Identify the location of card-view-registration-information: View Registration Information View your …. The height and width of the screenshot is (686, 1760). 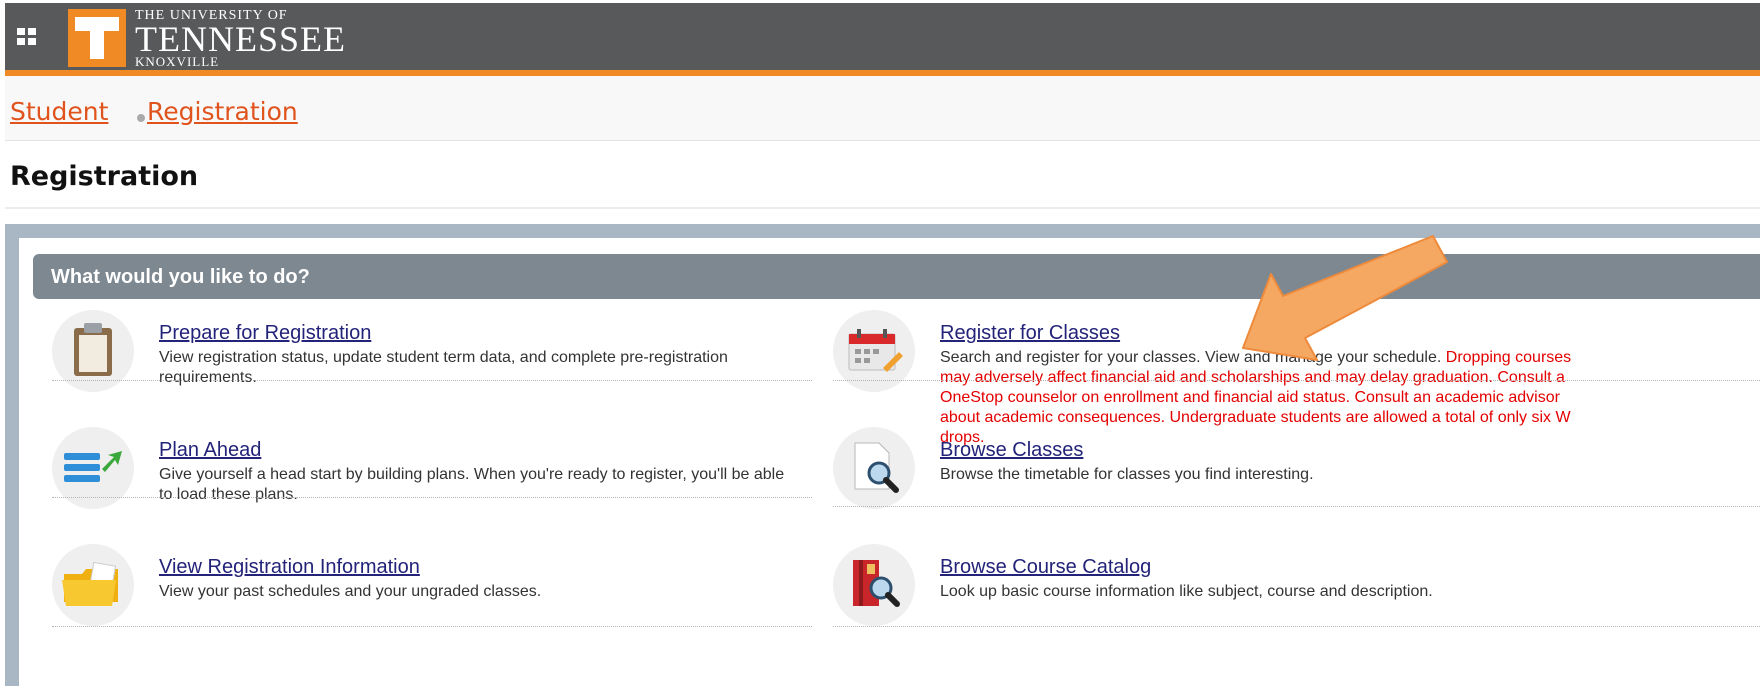
(432, 585).